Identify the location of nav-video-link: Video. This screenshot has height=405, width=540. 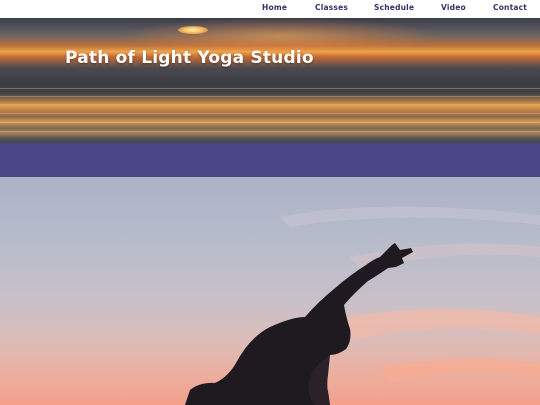
(453, 7).